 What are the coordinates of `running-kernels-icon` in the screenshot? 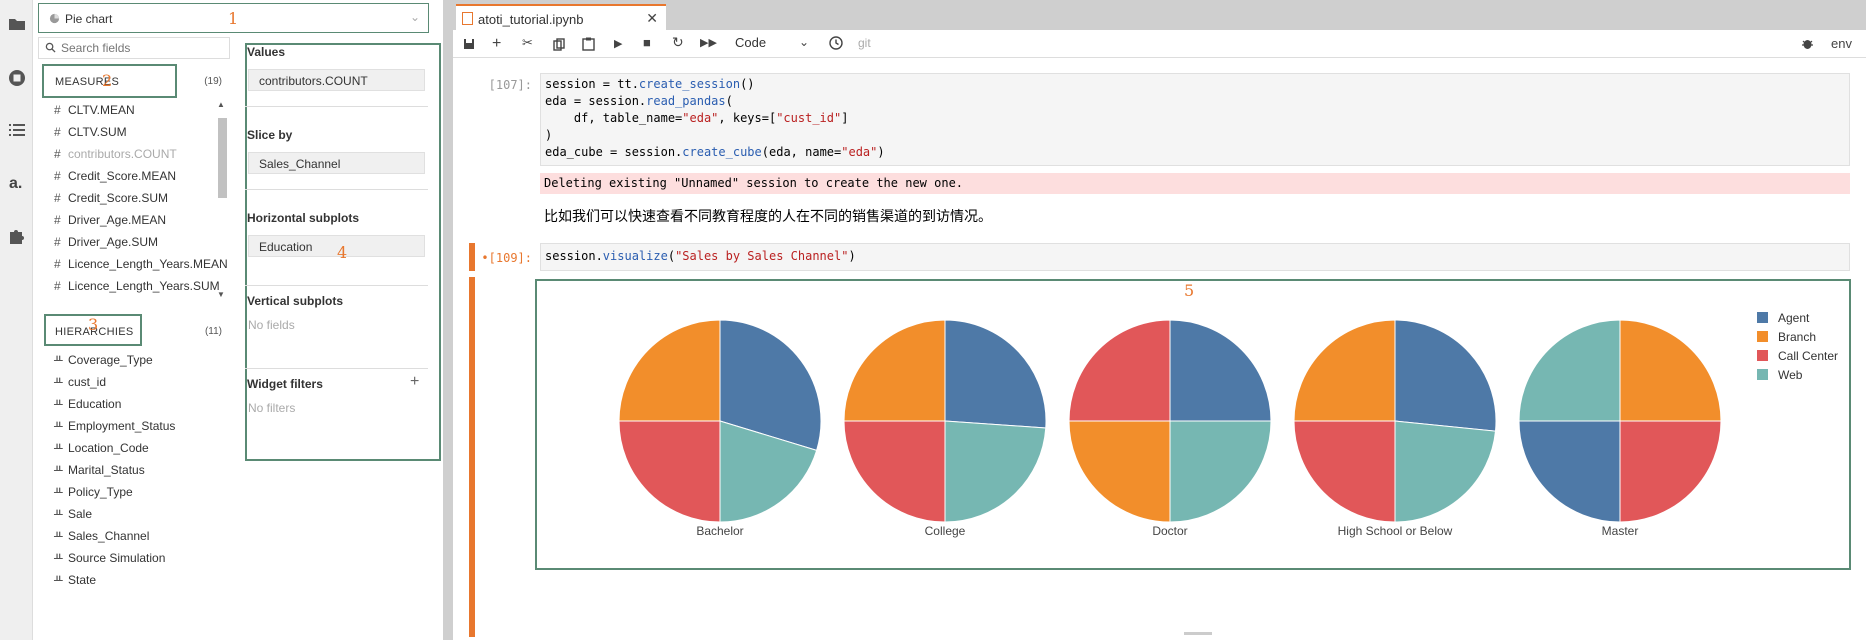 It's located at (17, 78).